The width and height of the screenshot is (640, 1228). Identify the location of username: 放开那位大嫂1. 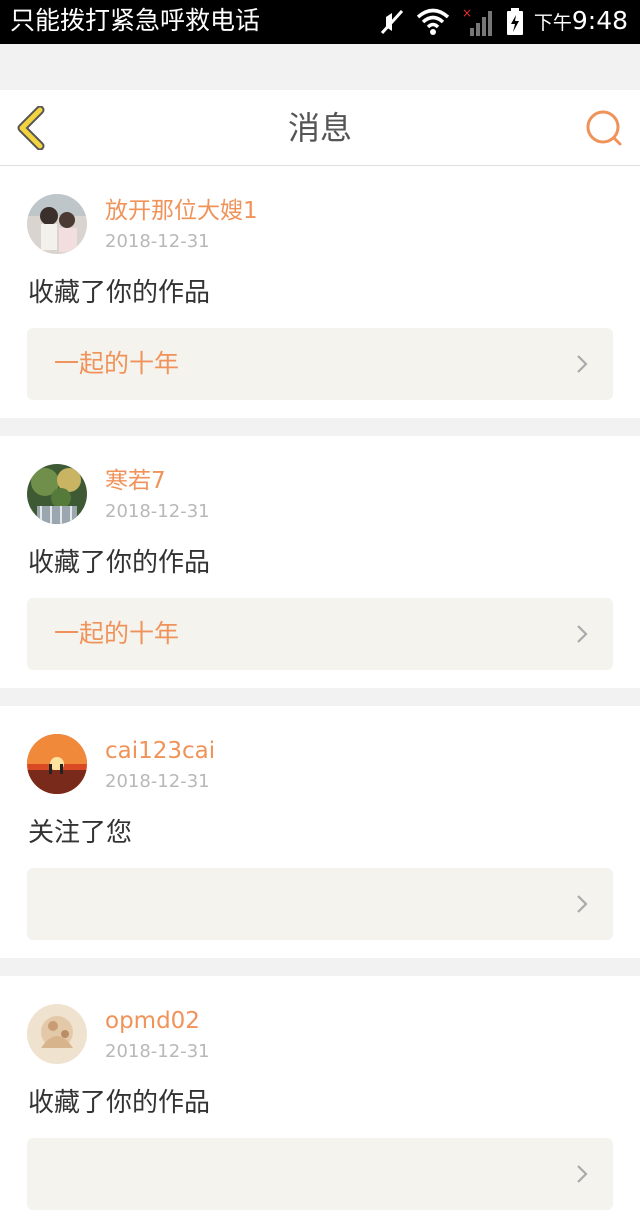
(181, 211).